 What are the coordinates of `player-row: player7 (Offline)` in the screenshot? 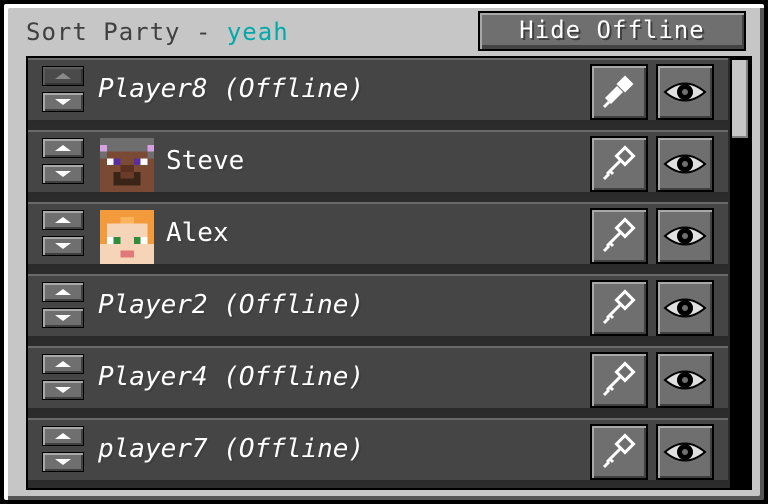 It's located at (378, 450).